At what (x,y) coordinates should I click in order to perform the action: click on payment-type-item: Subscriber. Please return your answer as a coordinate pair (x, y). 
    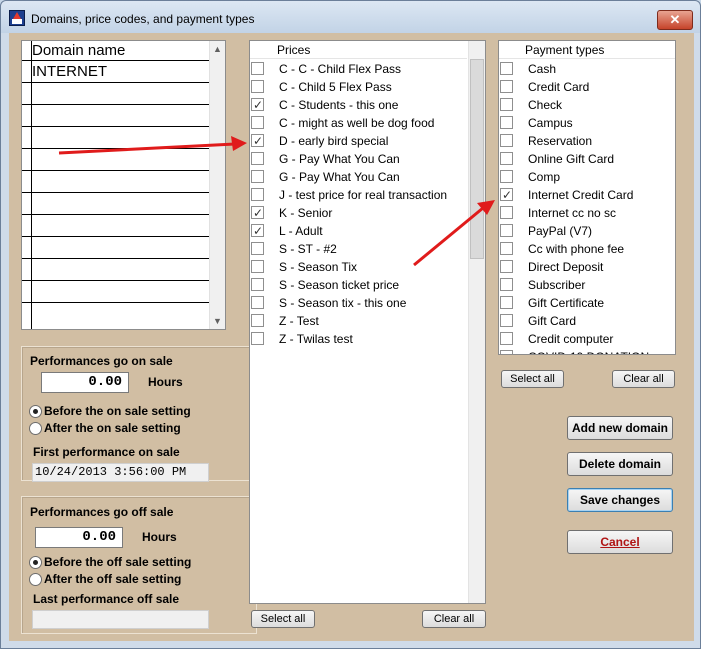
    Looking at the image, I should click on (580, 285).